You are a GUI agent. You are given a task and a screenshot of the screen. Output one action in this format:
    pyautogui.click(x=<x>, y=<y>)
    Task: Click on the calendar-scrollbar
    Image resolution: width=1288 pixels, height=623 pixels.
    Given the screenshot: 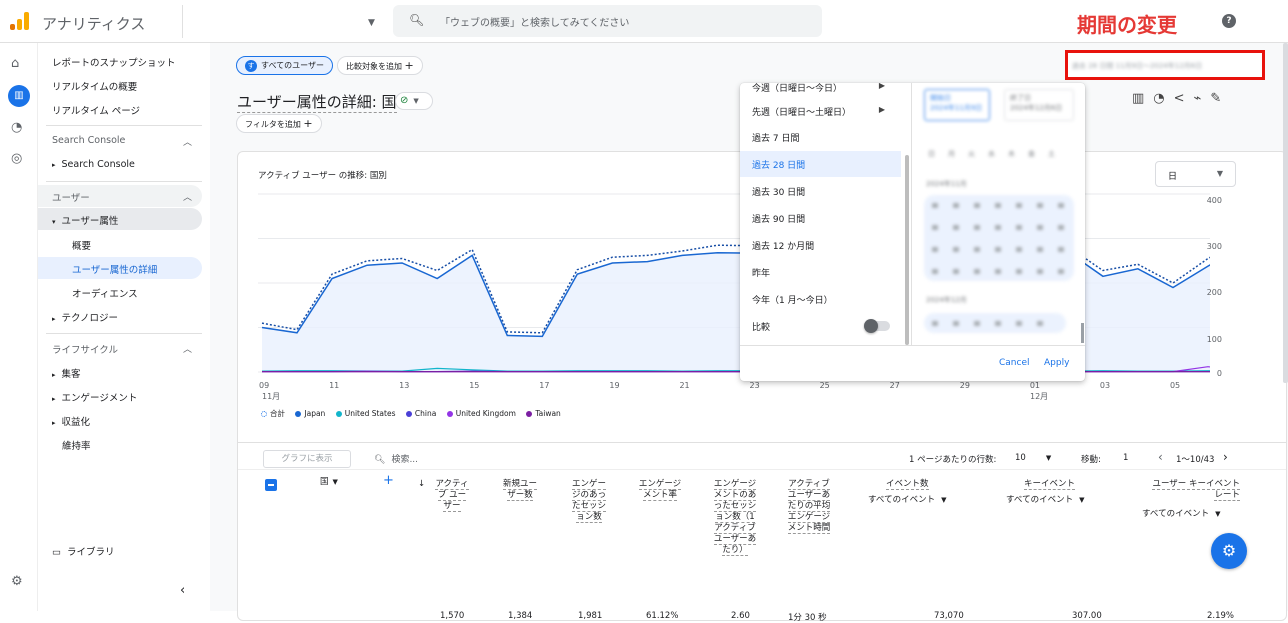 What is the action you would take?
    pyautogui.click(x=1082, y=333)
    